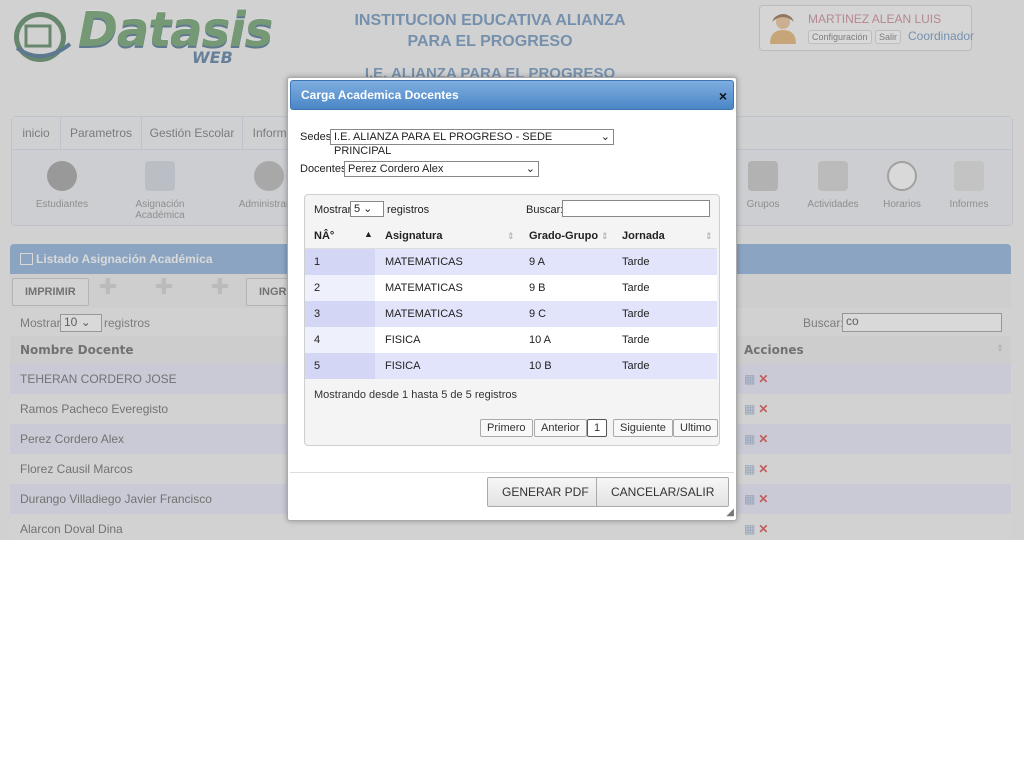 This screenshot has height=768, width=1024. I want to click on pager-page-button: 1, so click(597, 428).